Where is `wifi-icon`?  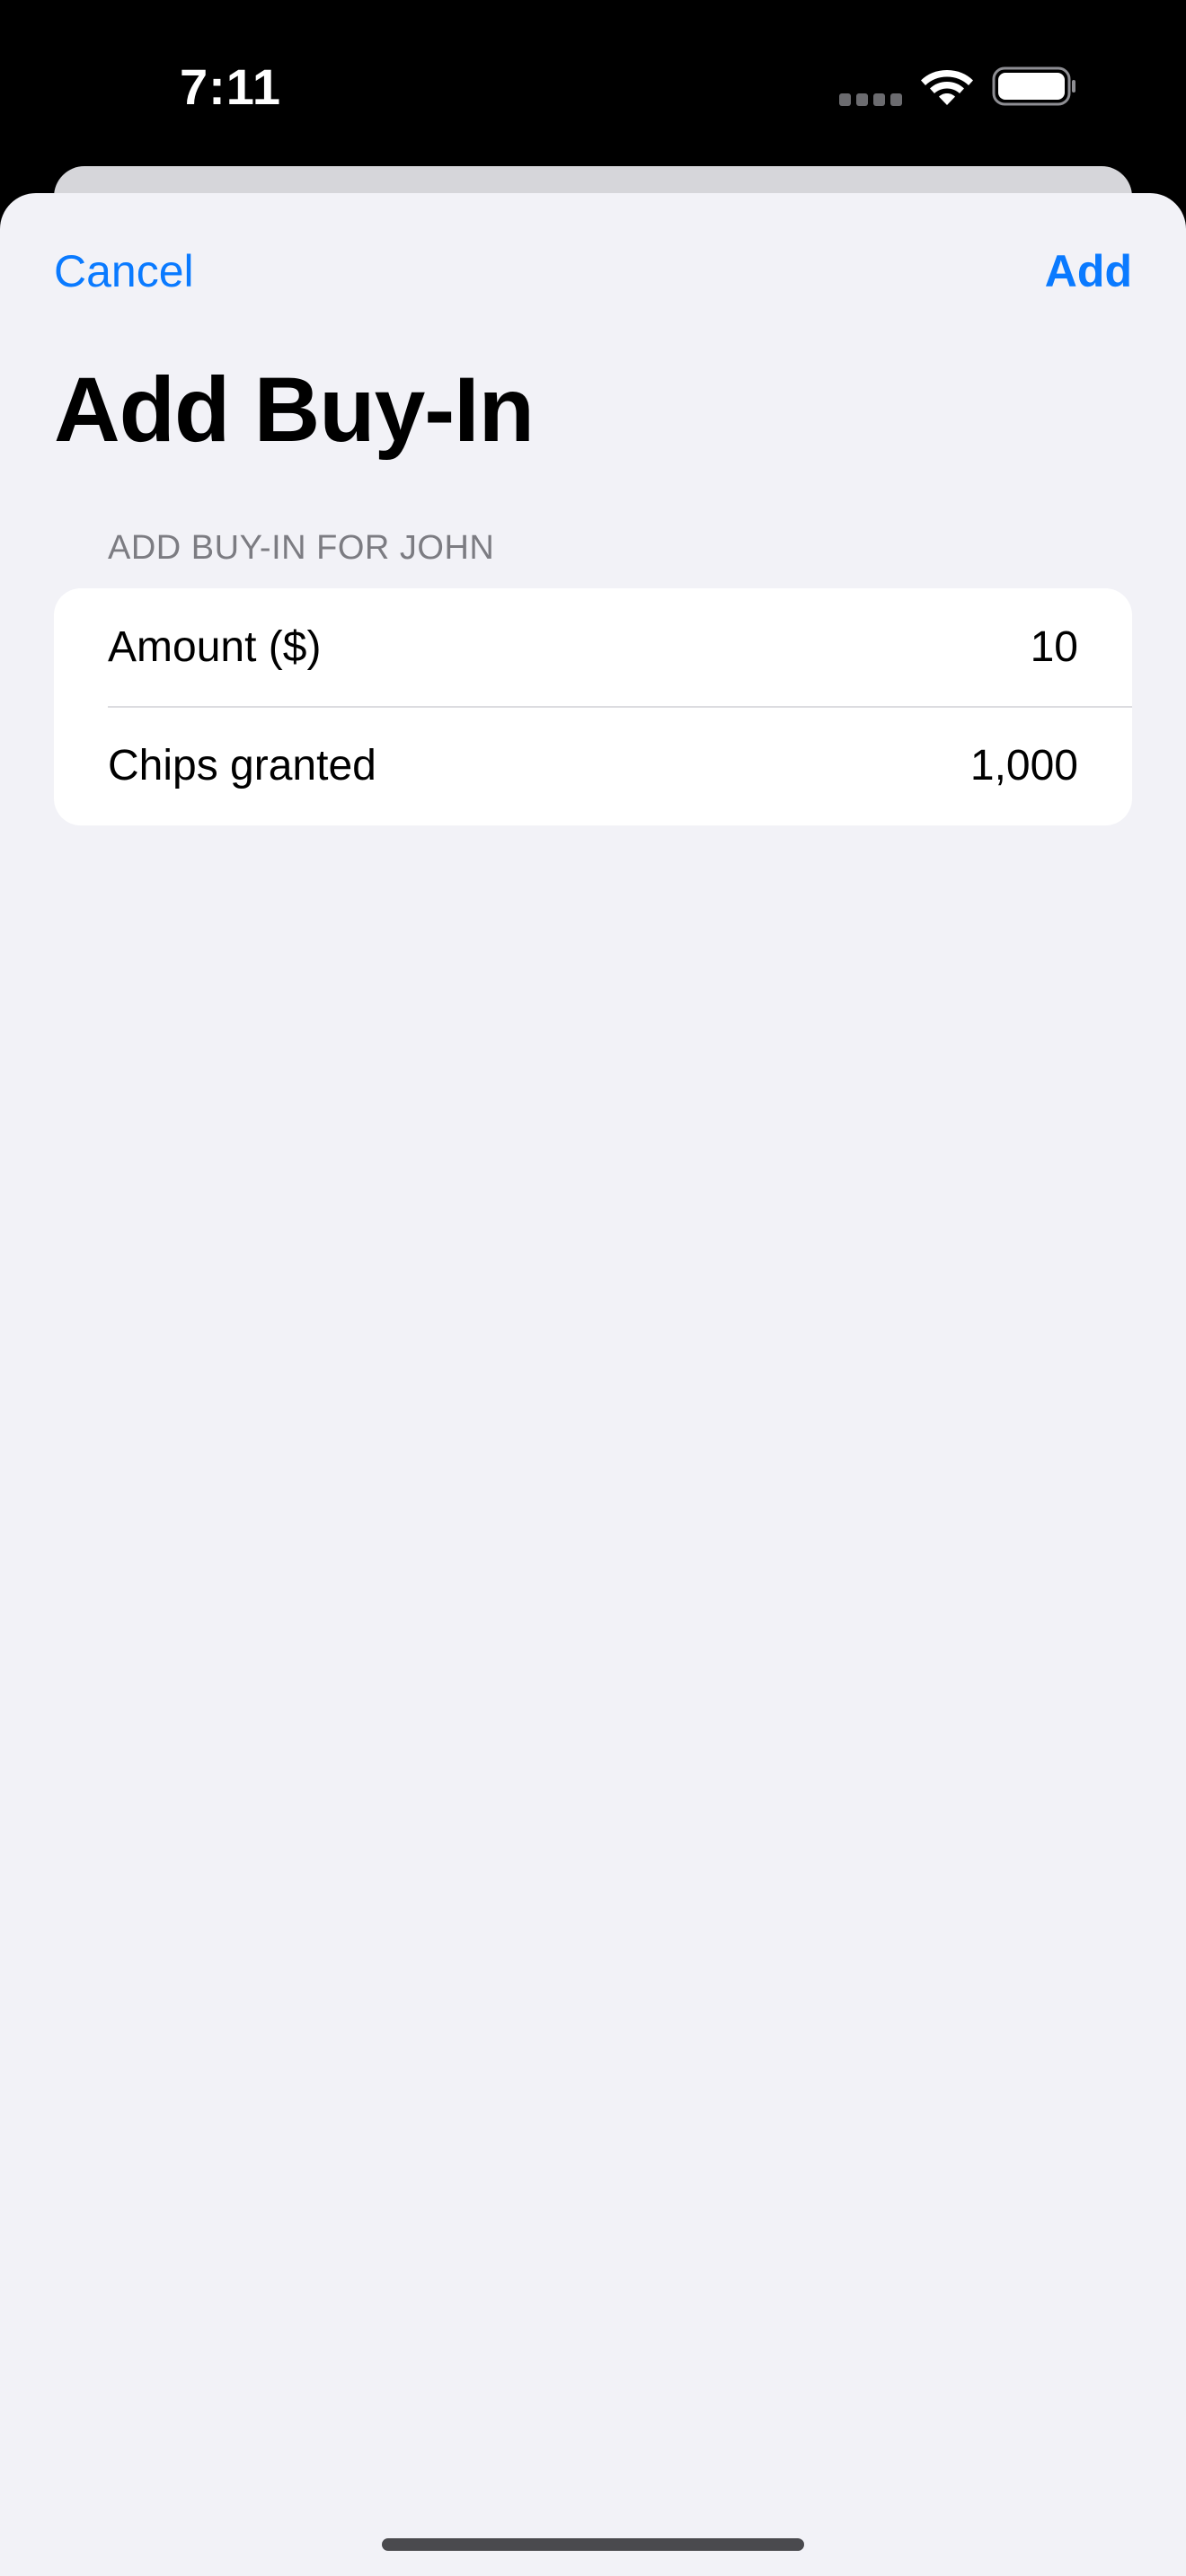
wifi-icon is located at coordinates (947, 87).